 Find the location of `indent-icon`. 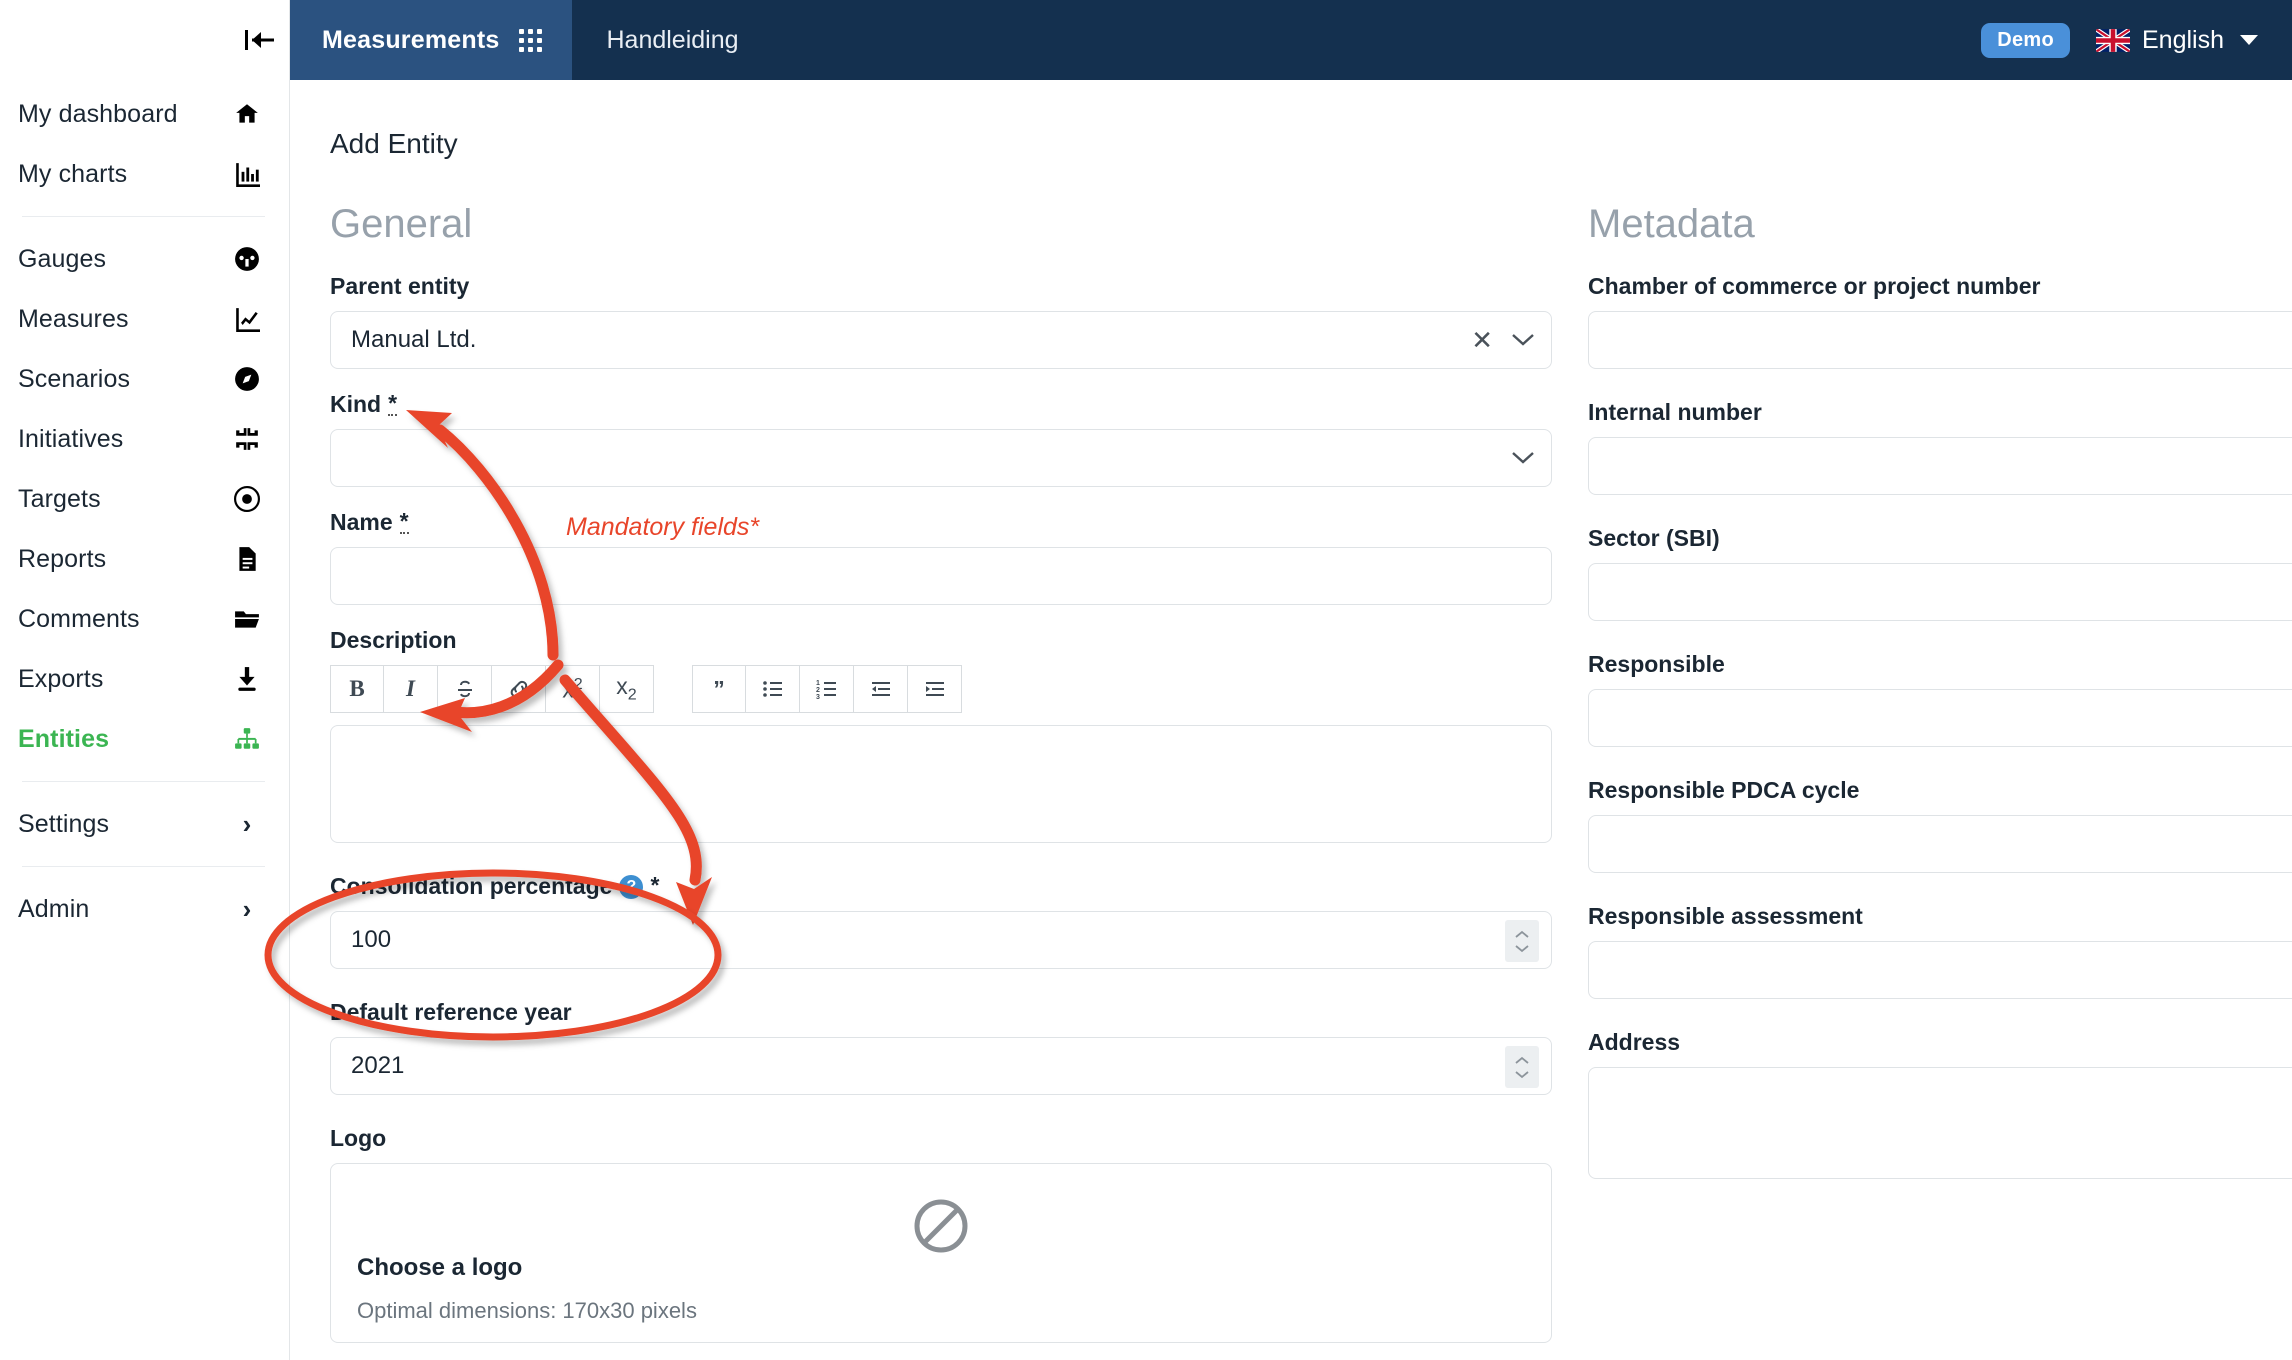

indent-icon is located at coordinates (935, 689).